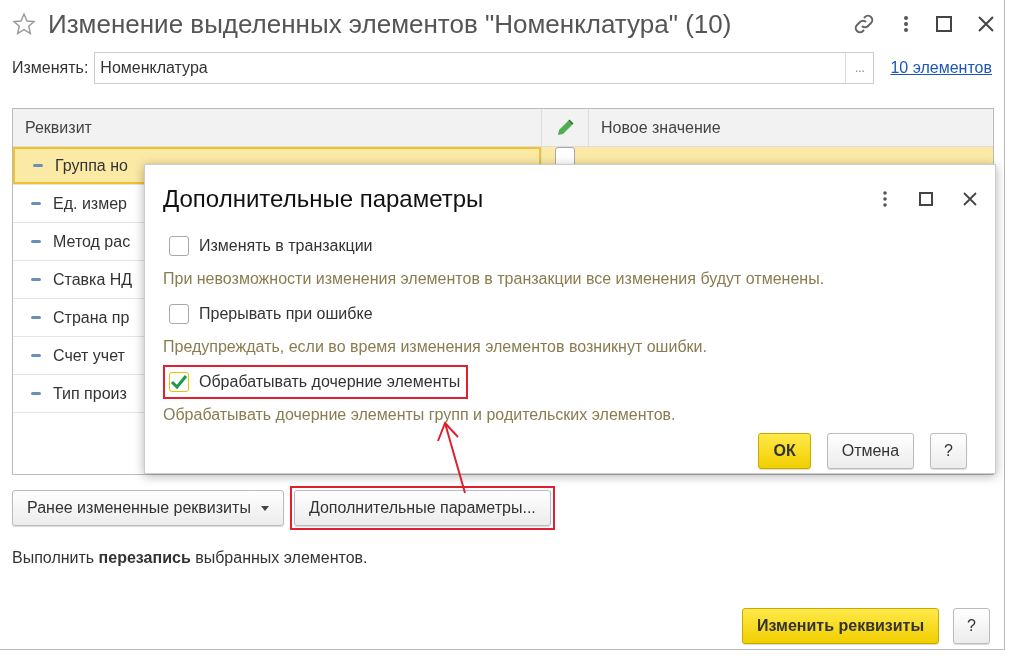 The image size is (1024, 662). I want to click on table-cell-text: Страна пр, so click(91, 317).